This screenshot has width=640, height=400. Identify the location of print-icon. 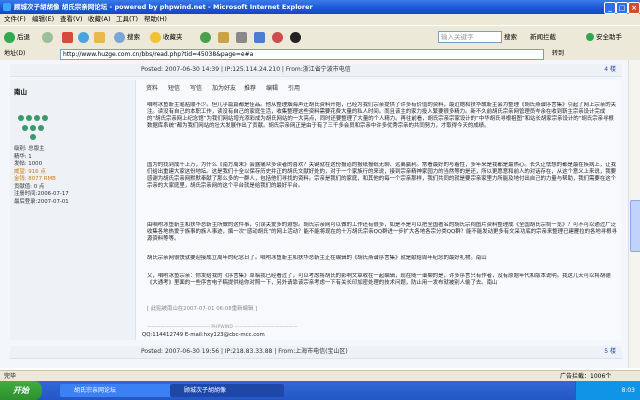
(241, 37).